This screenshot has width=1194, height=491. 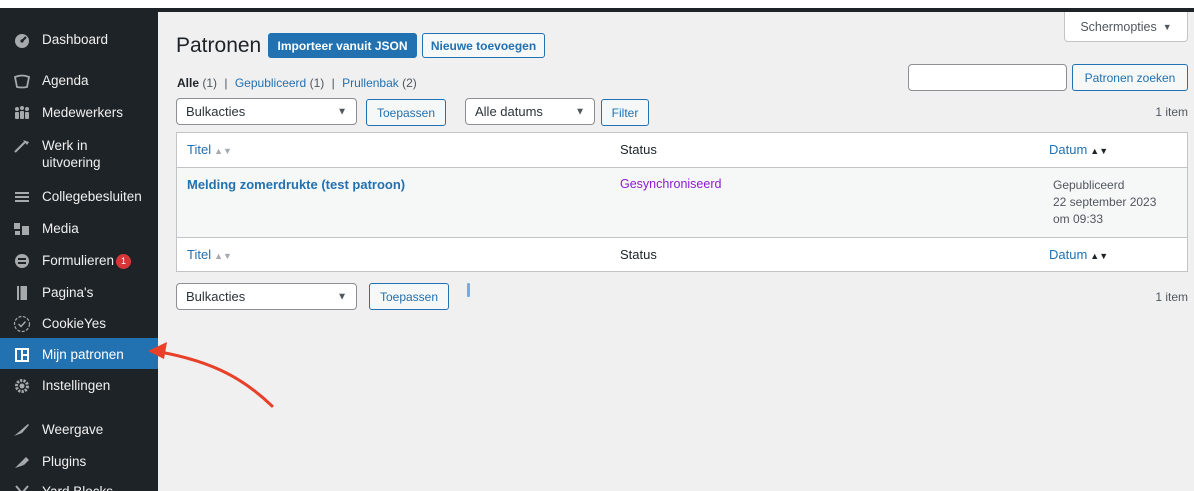 What do you see at coordinates (1089, 185) in the screenshot?
I see `date-state: Gepubliceerd` at bounding box center [1089, 185].